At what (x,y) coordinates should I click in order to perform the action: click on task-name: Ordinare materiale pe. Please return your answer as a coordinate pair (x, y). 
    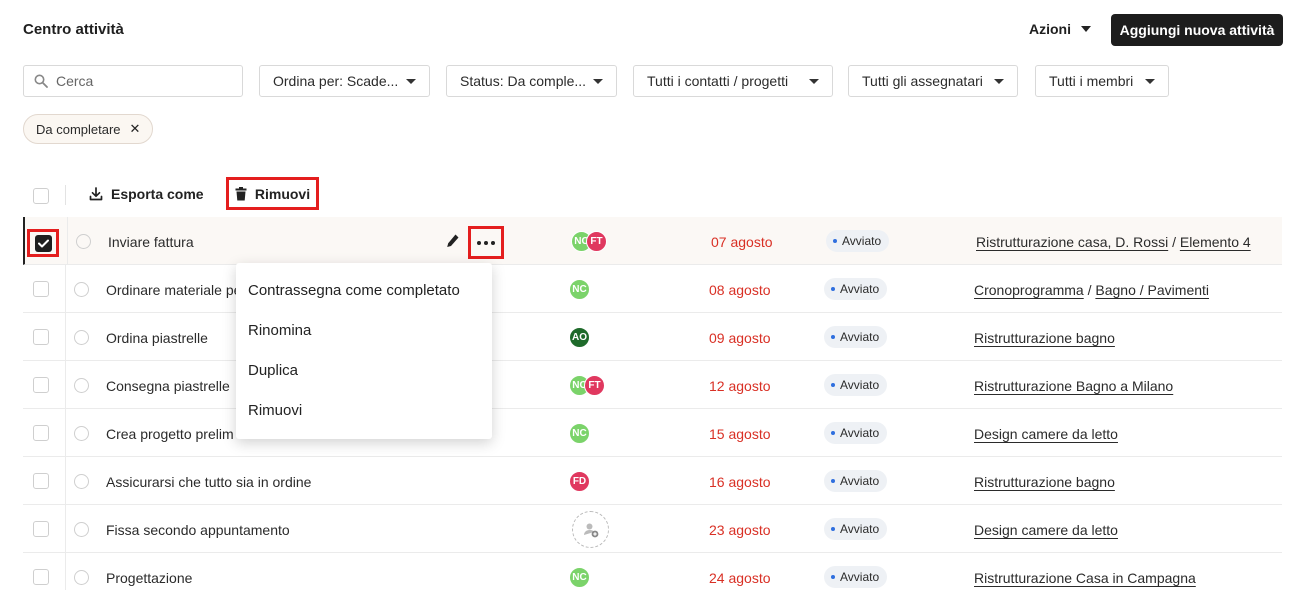
    Looking at the image, I should click on (173, 290).